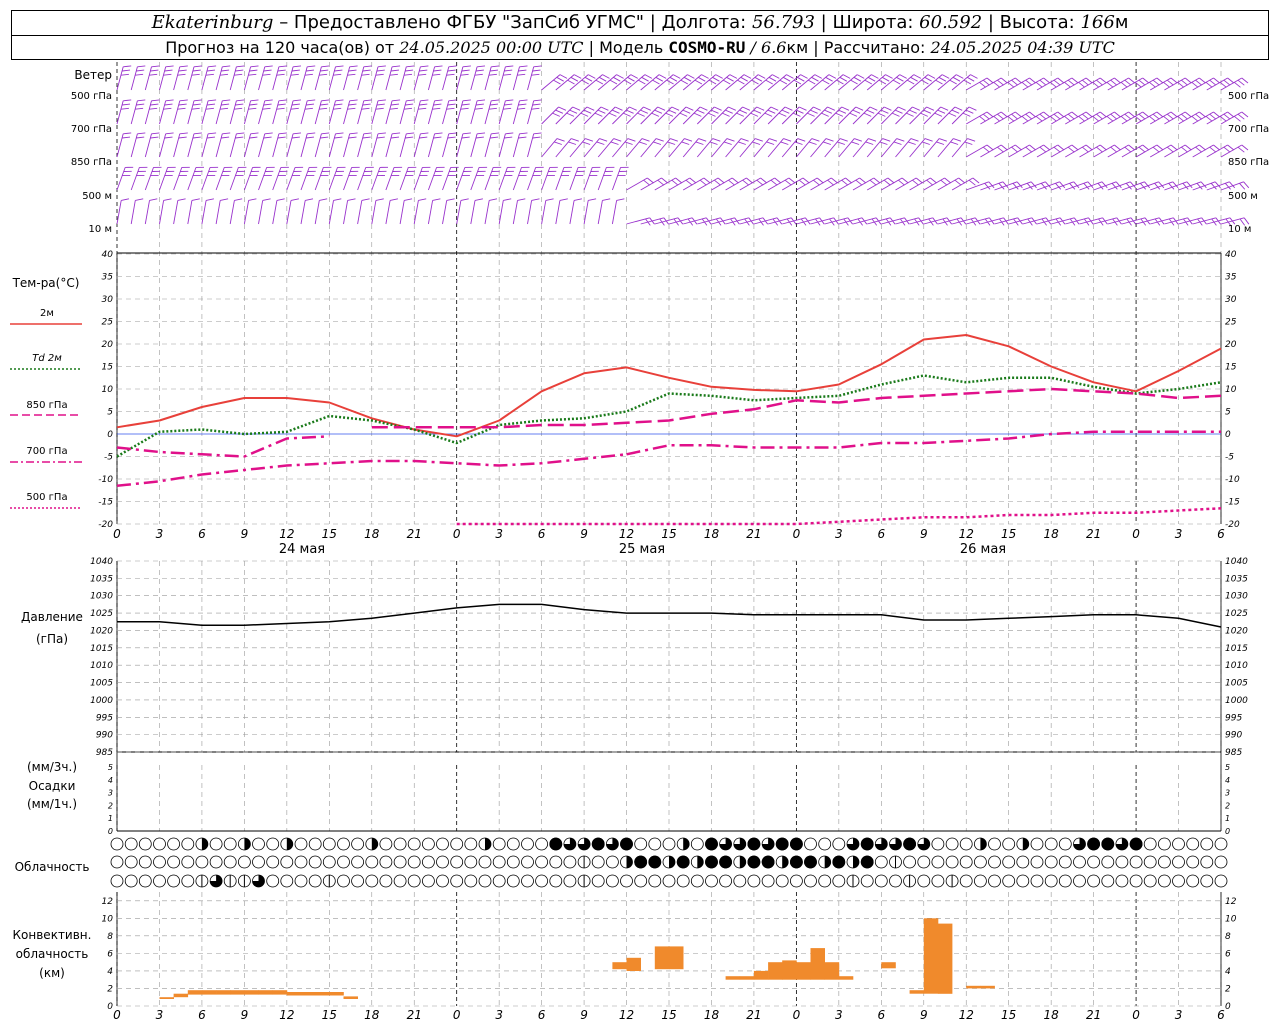  I want to click on hour-tick-label: 12, so click(286, 534).